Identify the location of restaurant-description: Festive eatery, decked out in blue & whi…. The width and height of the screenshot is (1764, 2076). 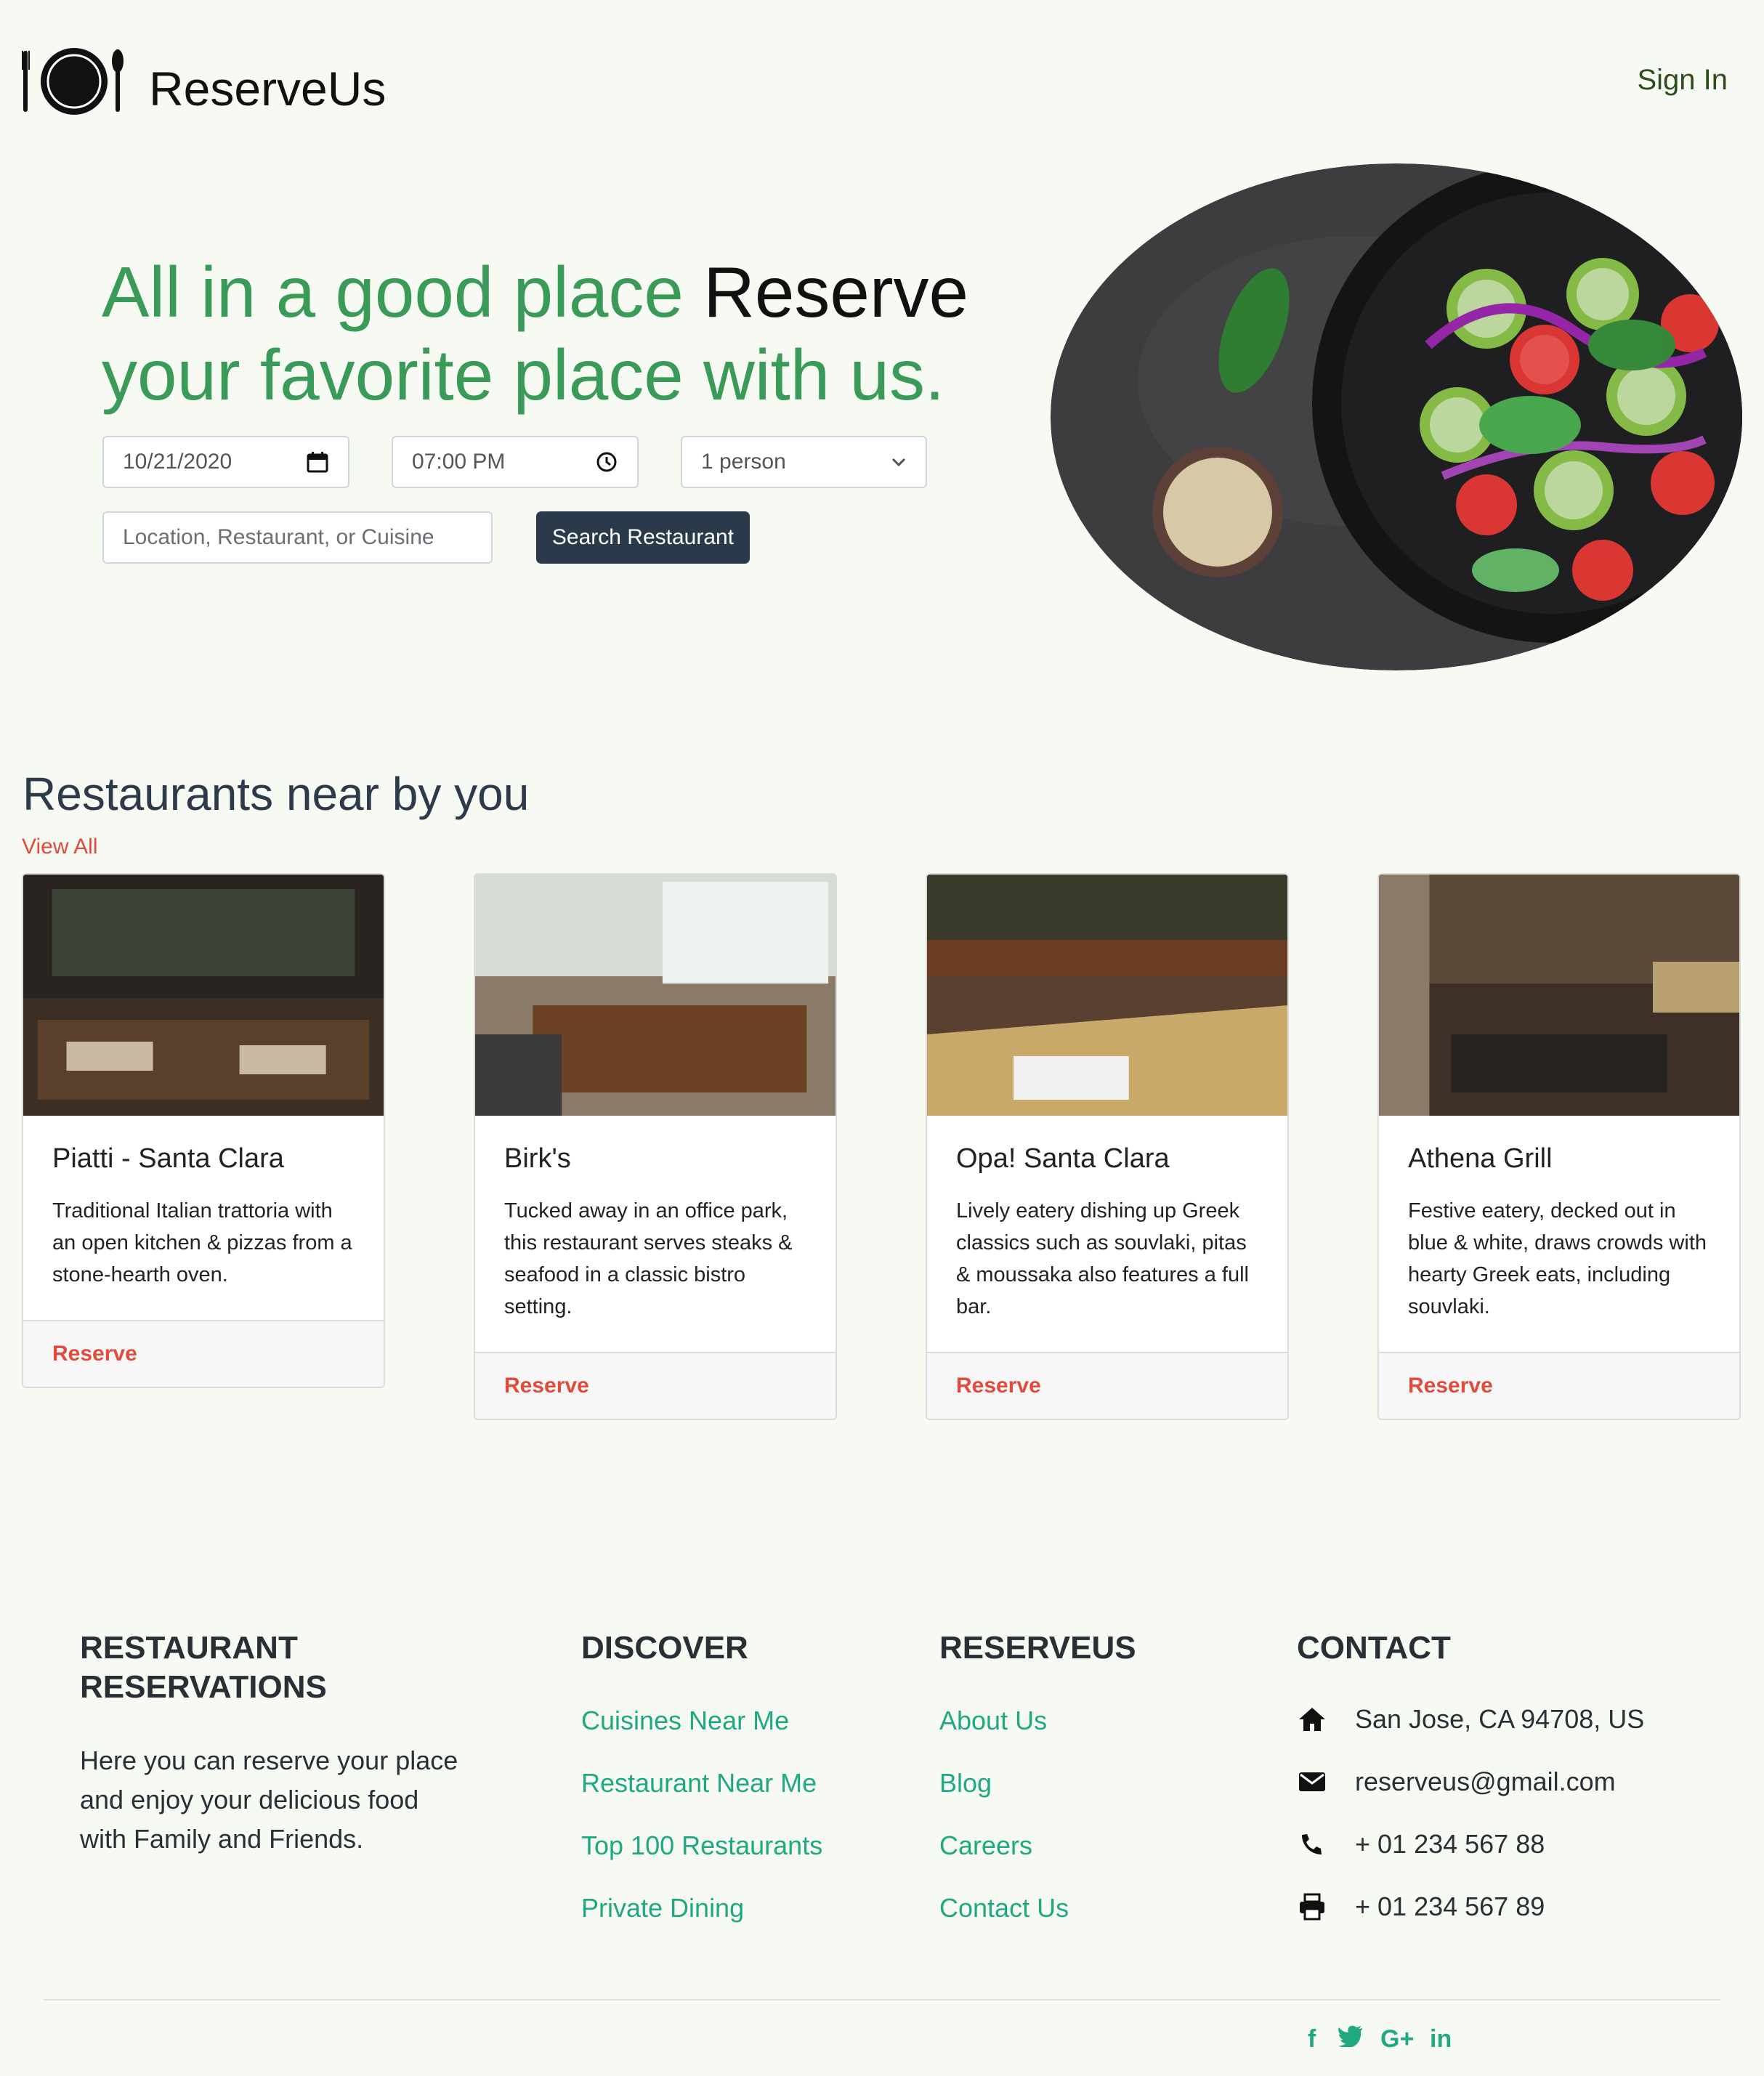
(1557, 1258).